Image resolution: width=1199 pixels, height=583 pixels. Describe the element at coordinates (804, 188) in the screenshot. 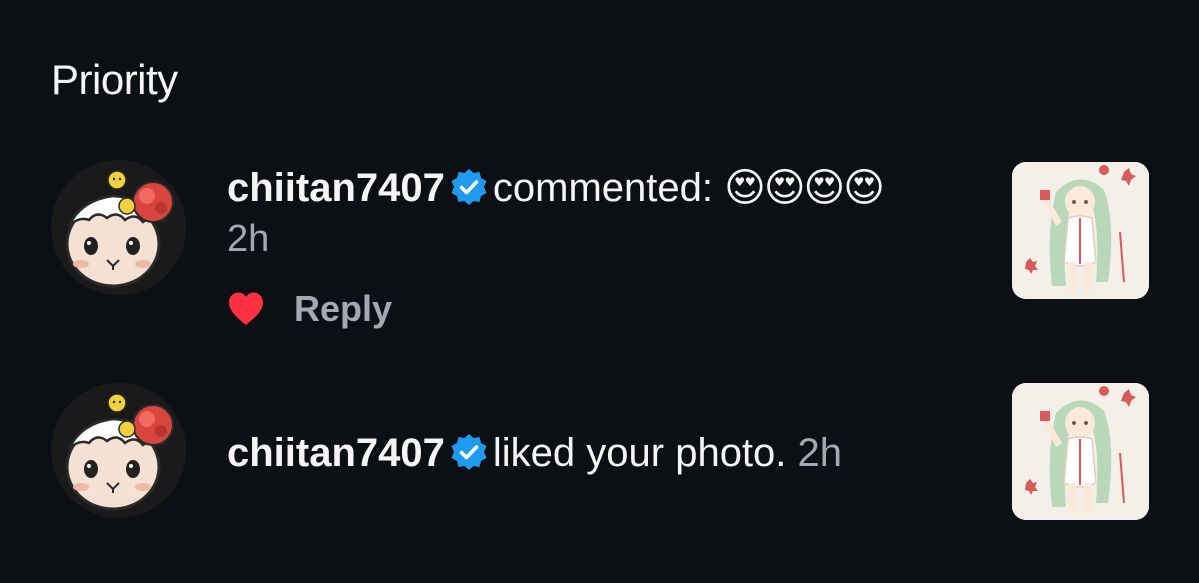

I see `comment-emojis: 😍😍😍😍` at that location.